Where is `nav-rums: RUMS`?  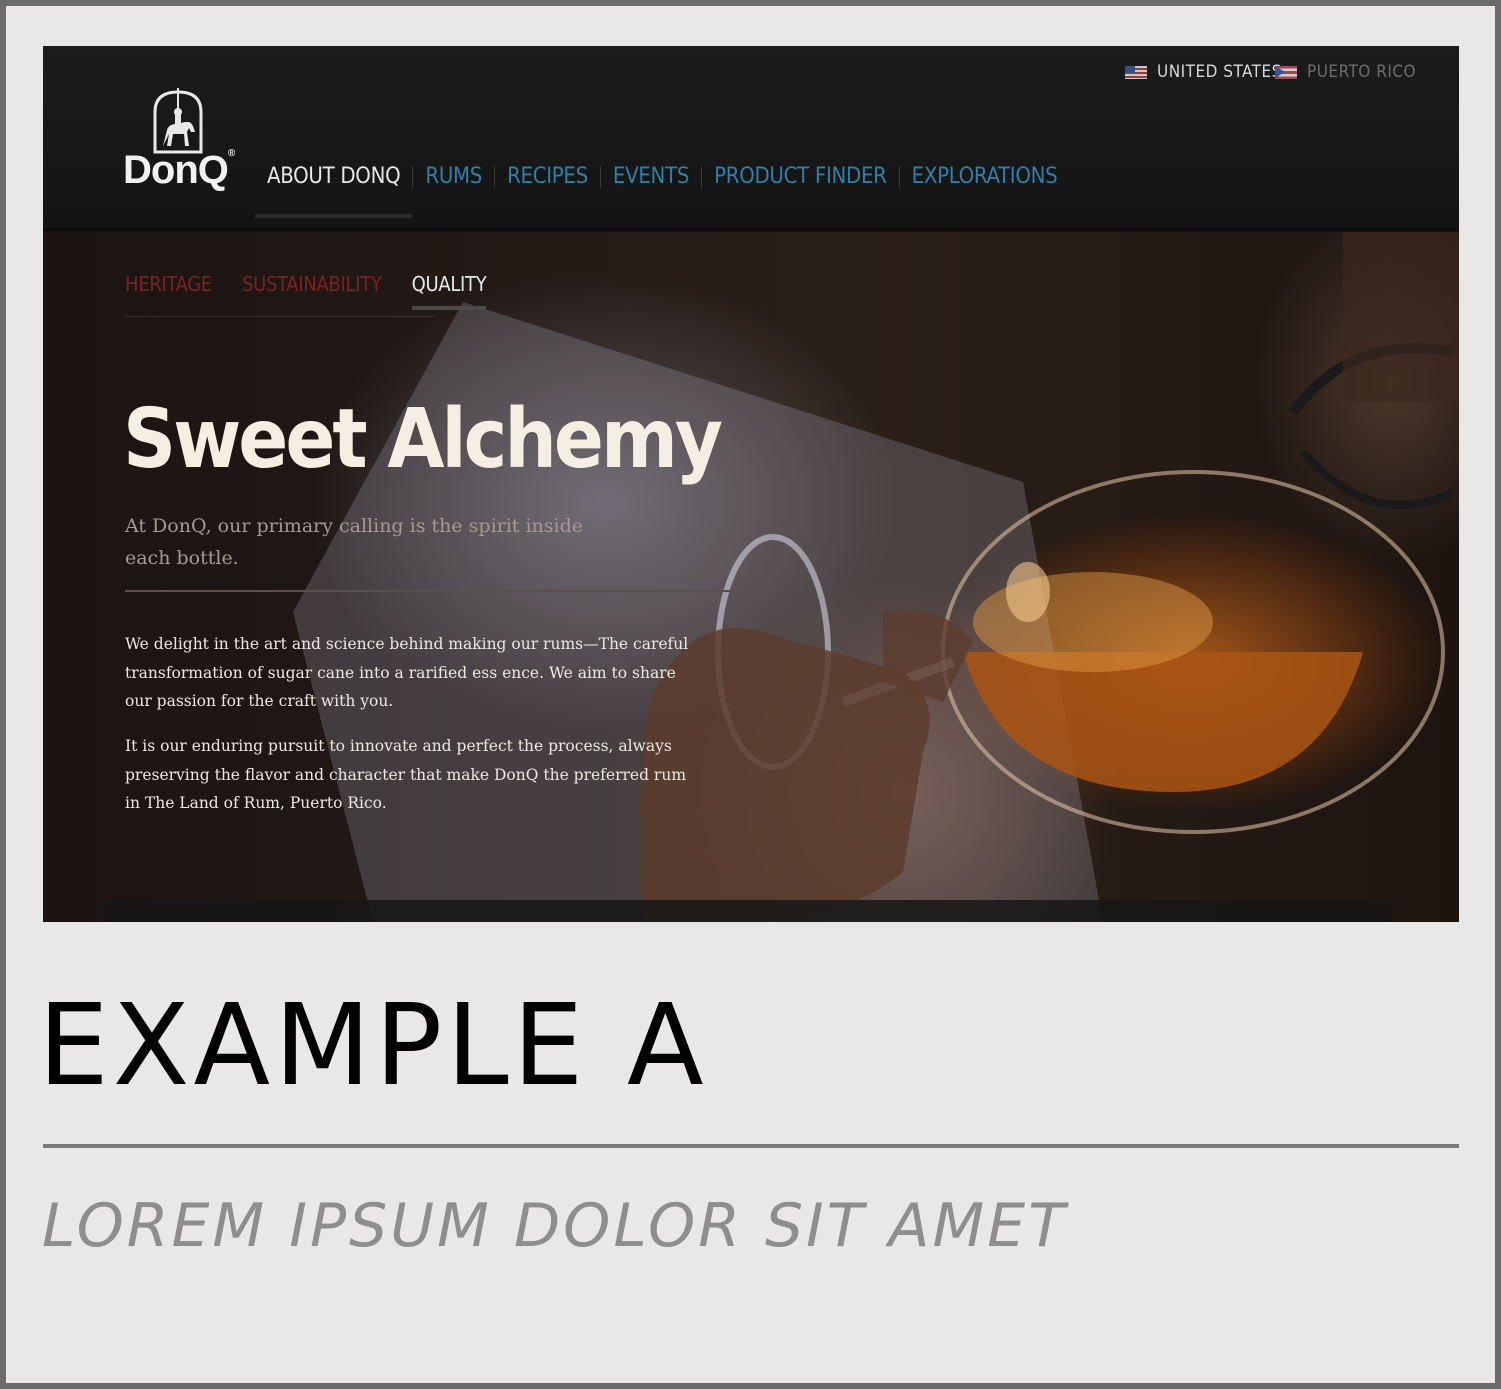
nav-rums: RUMS is located at coordinates (453, 176).